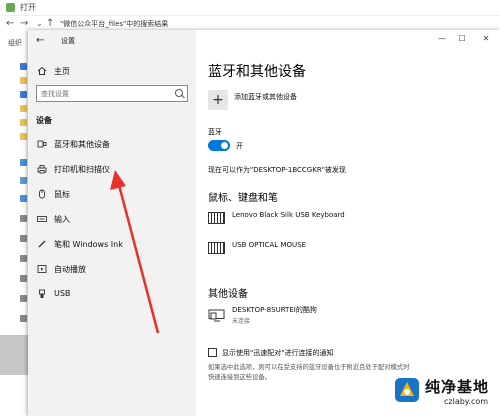 This screenshot has height=416, width=500. What do you see at coordinates (42, 244) in the screenshot?
I see `pen-icon` at bounding box center [42, 244].